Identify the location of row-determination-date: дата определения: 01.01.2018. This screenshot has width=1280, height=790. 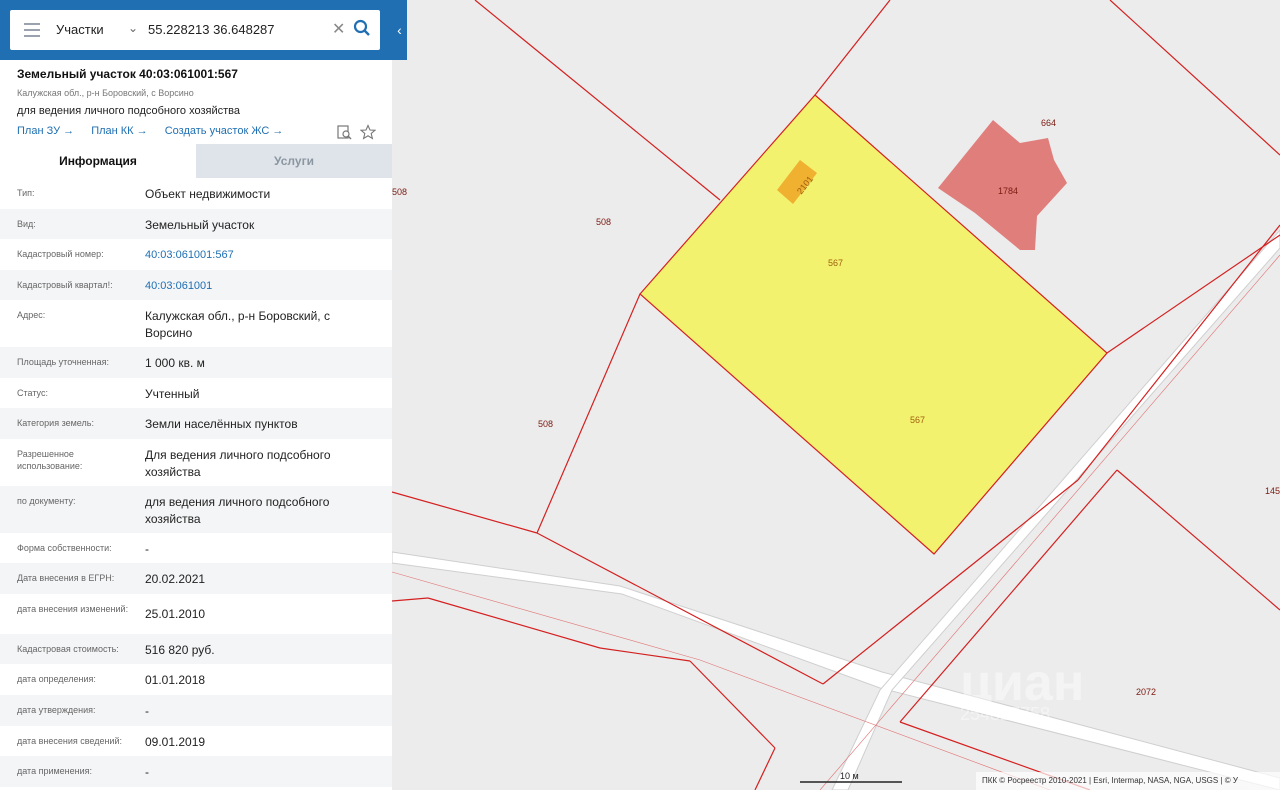
(196, 679).